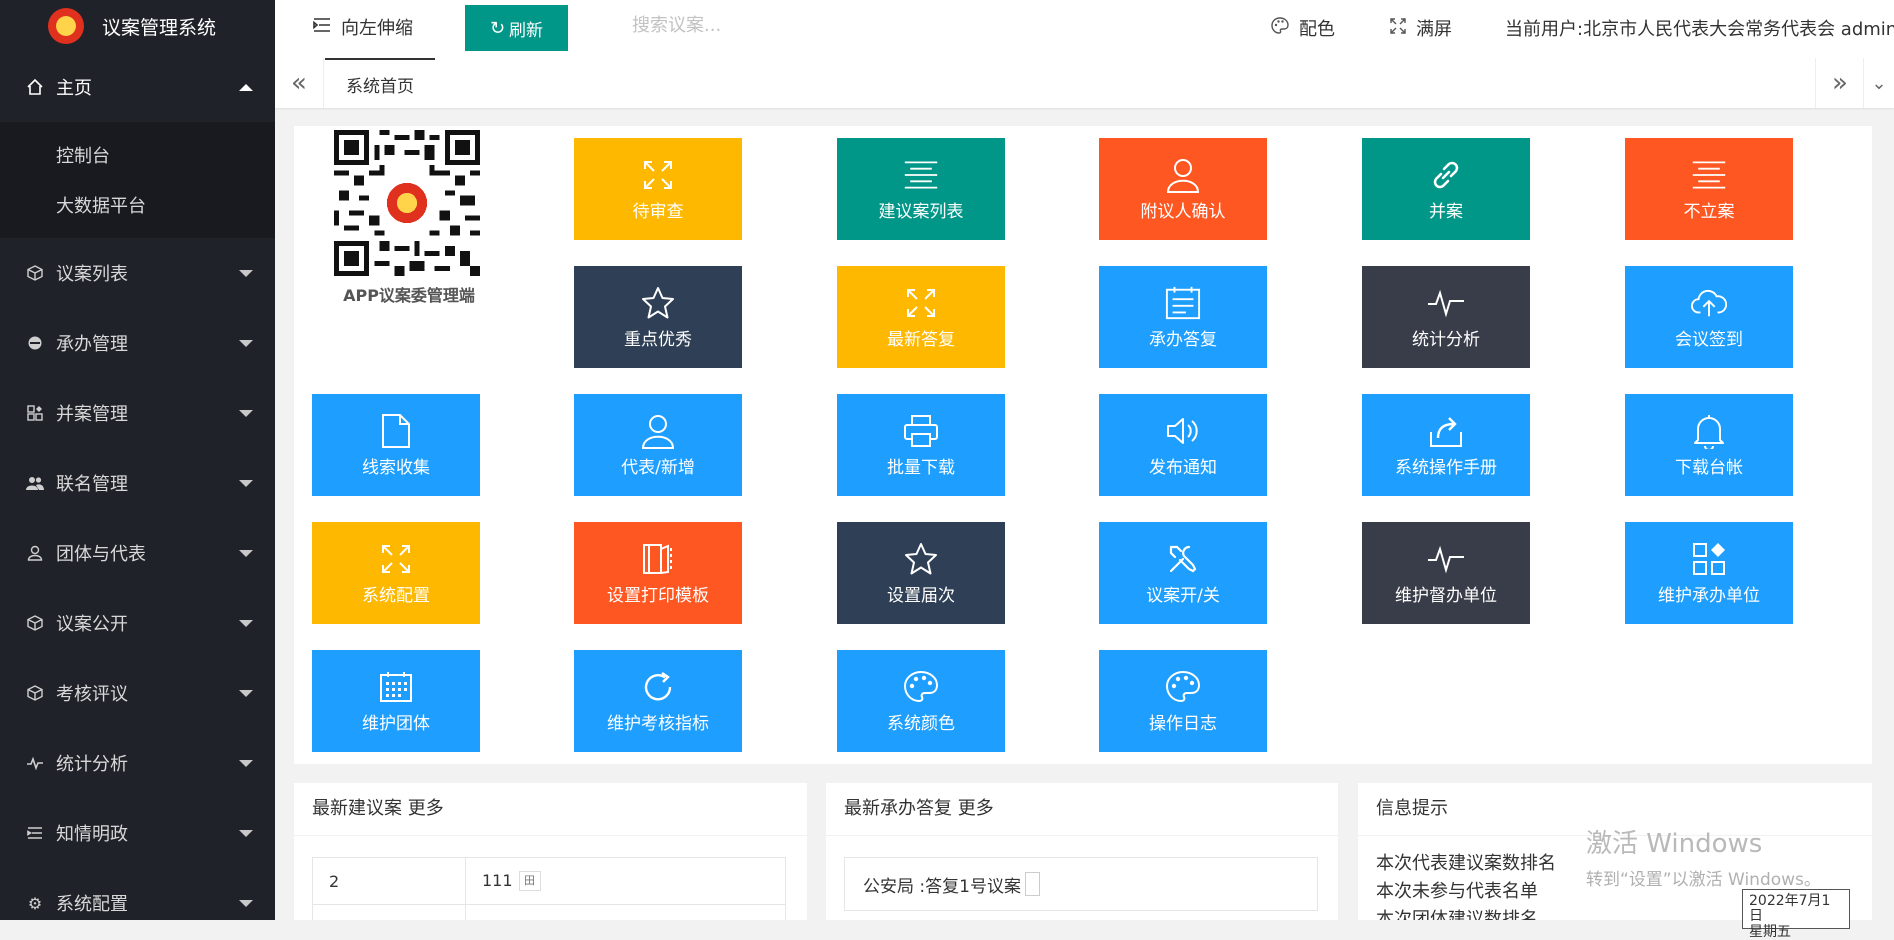 The height and width of the screenshot is (940, 1894). I want to click on align-center-icon, so click(921, 175).